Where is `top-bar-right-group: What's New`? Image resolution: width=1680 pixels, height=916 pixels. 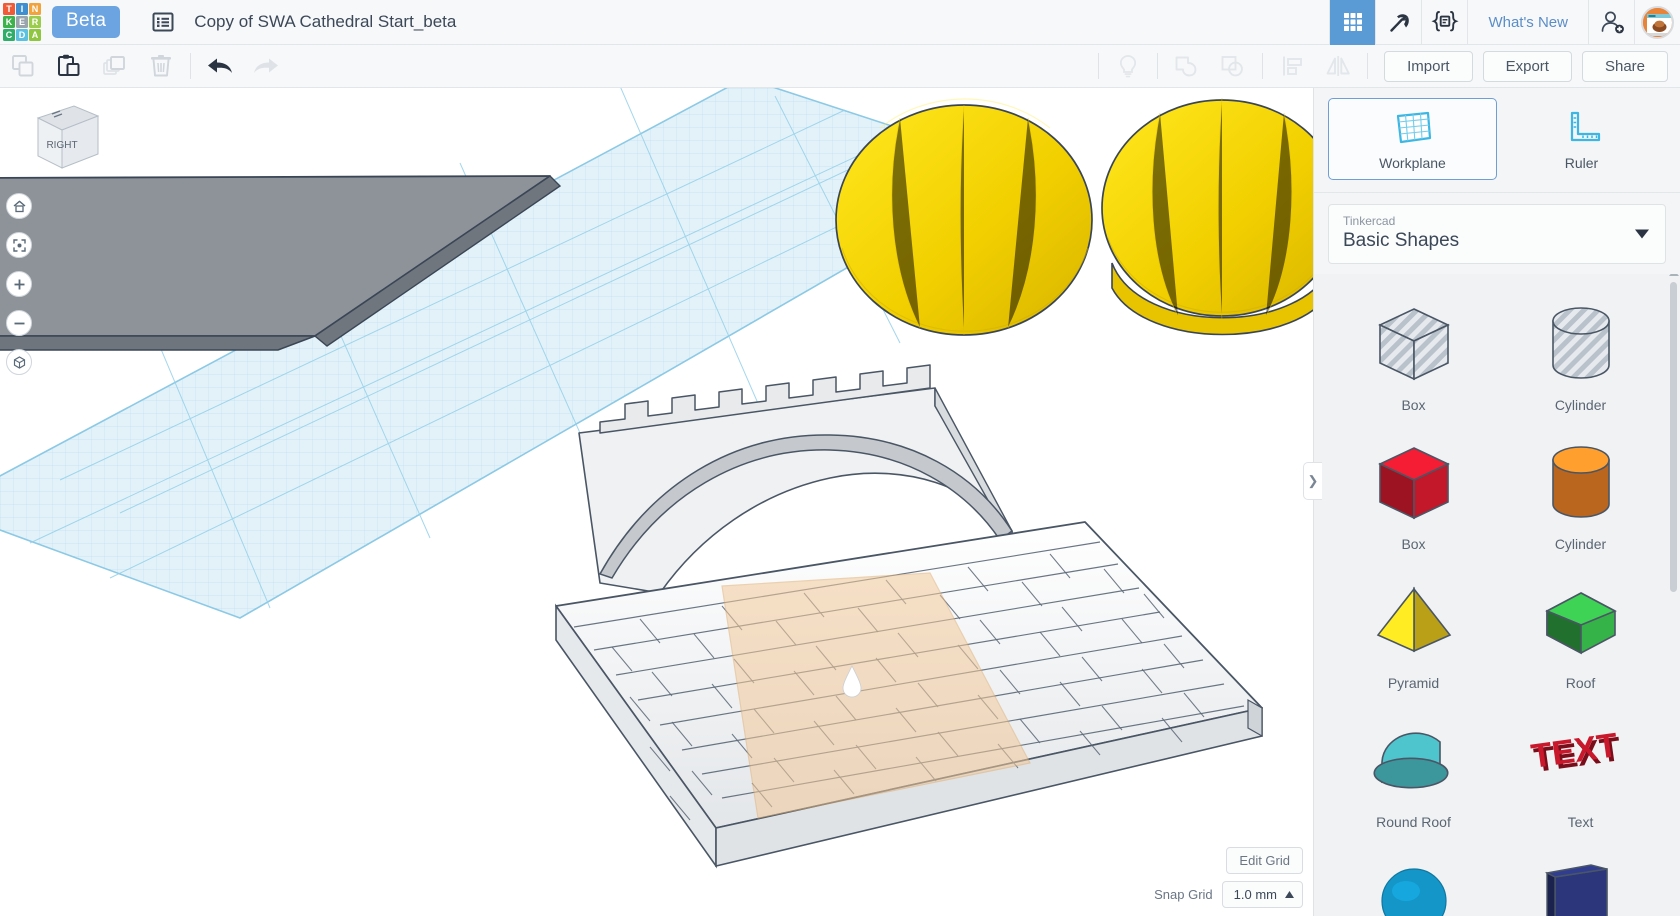
top-bar-right-group: What's New is located at coordinates (1504, 22).